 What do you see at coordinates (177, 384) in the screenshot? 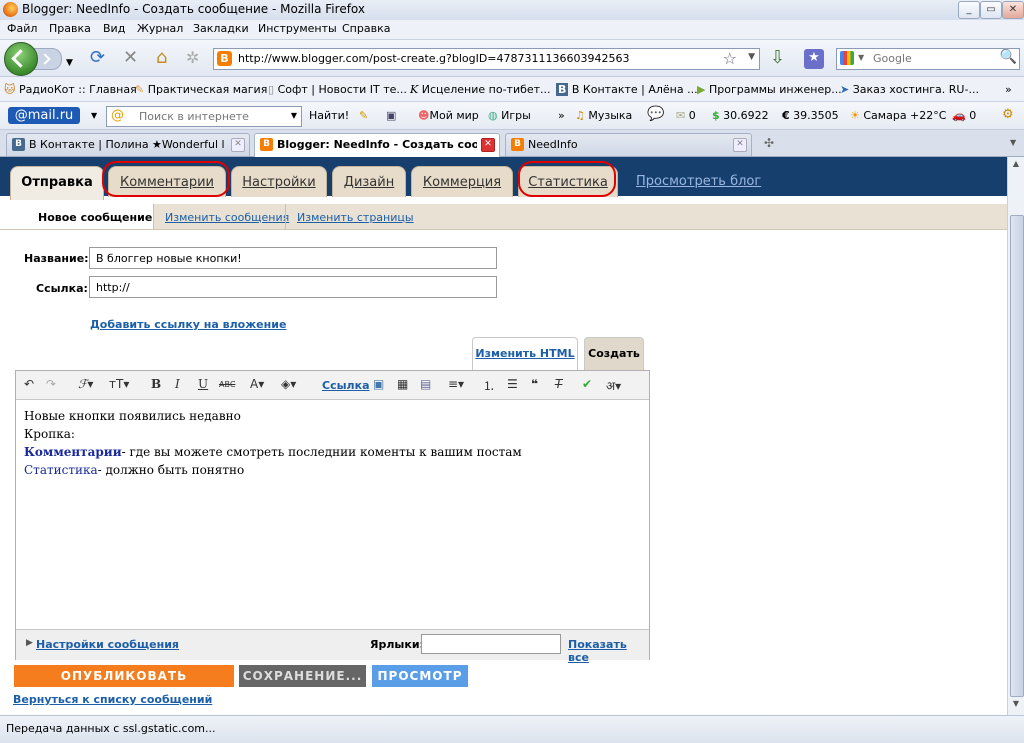
I see `italic-icon: I` at bounding box center [177, 384].